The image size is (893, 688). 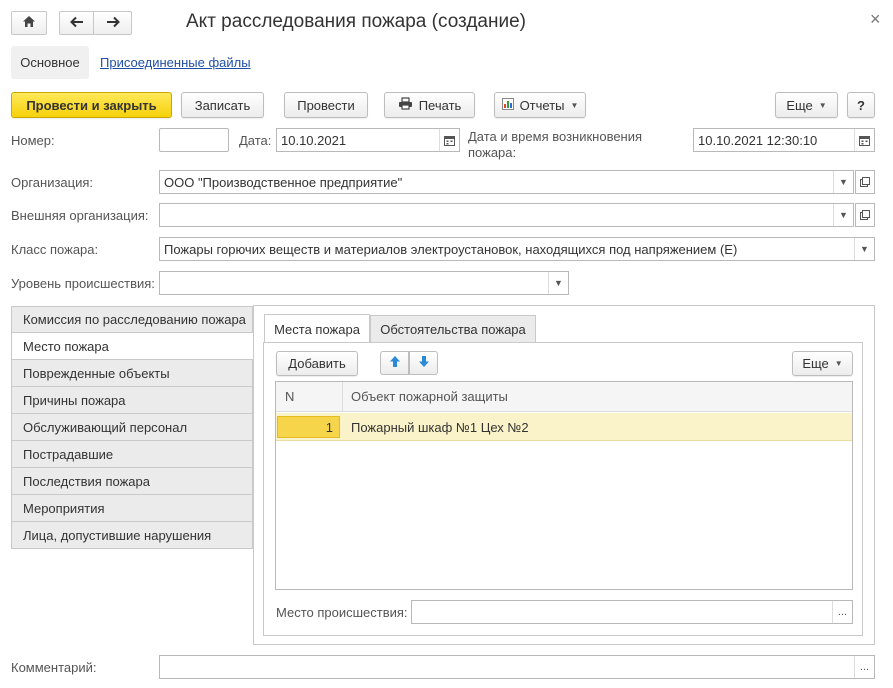 I want to click on side-tab-item: Мероприятия, so click(x=132, y=508).